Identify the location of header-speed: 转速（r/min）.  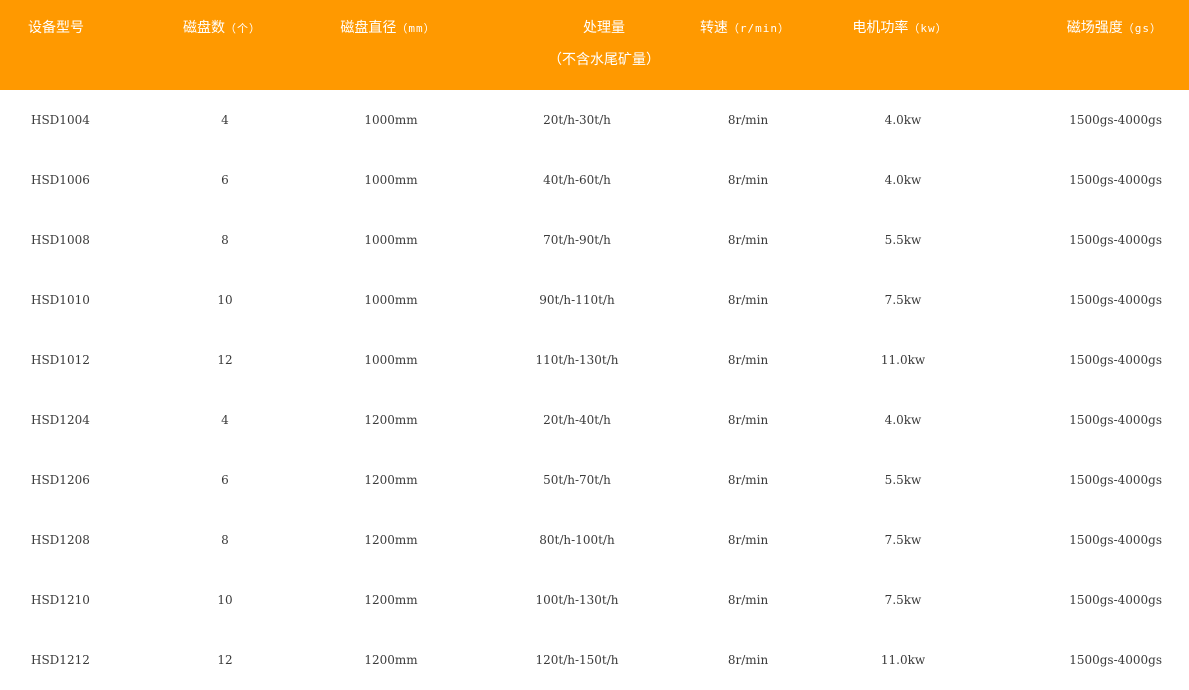
(745, 28).